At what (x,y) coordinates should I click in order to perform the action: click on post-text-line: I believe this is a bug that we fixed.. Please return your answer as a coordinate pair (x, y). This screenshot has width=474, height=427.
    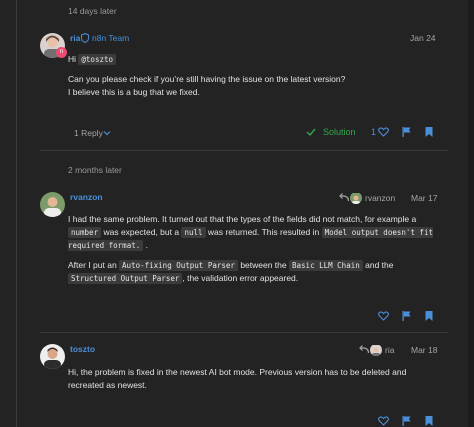
    Looking at the image, I should click on (134, 92).